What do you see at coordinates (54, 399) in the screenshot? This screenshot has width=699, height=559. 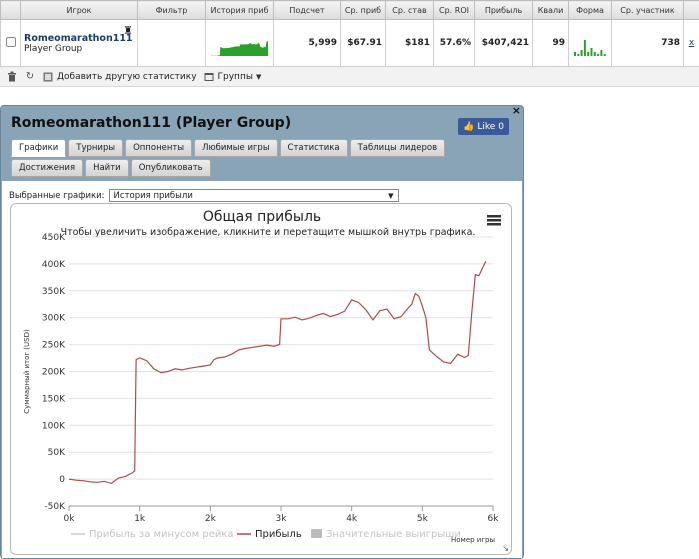 I see `y-tick-label: 150K` at bounding box center [54, 399].